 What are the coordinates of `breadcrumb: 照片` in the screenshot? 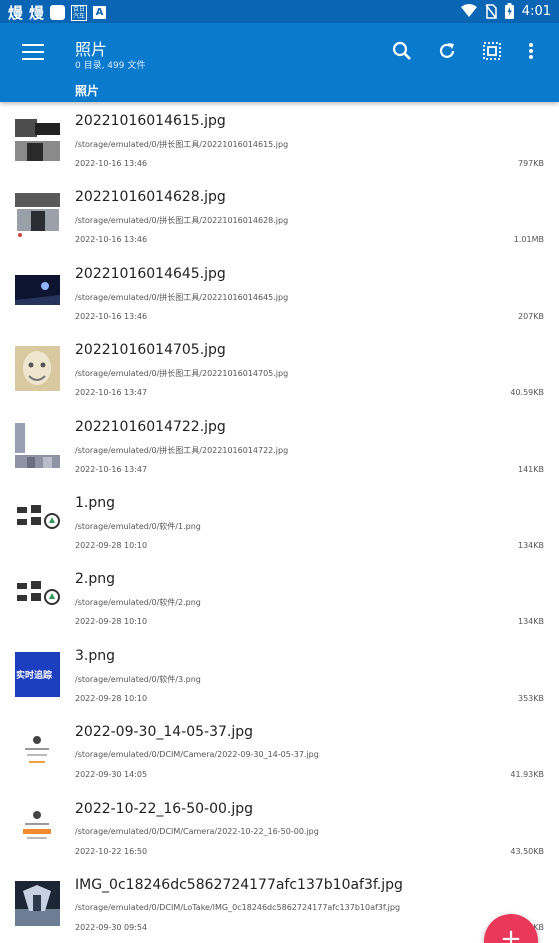 It's located at (87, 90).